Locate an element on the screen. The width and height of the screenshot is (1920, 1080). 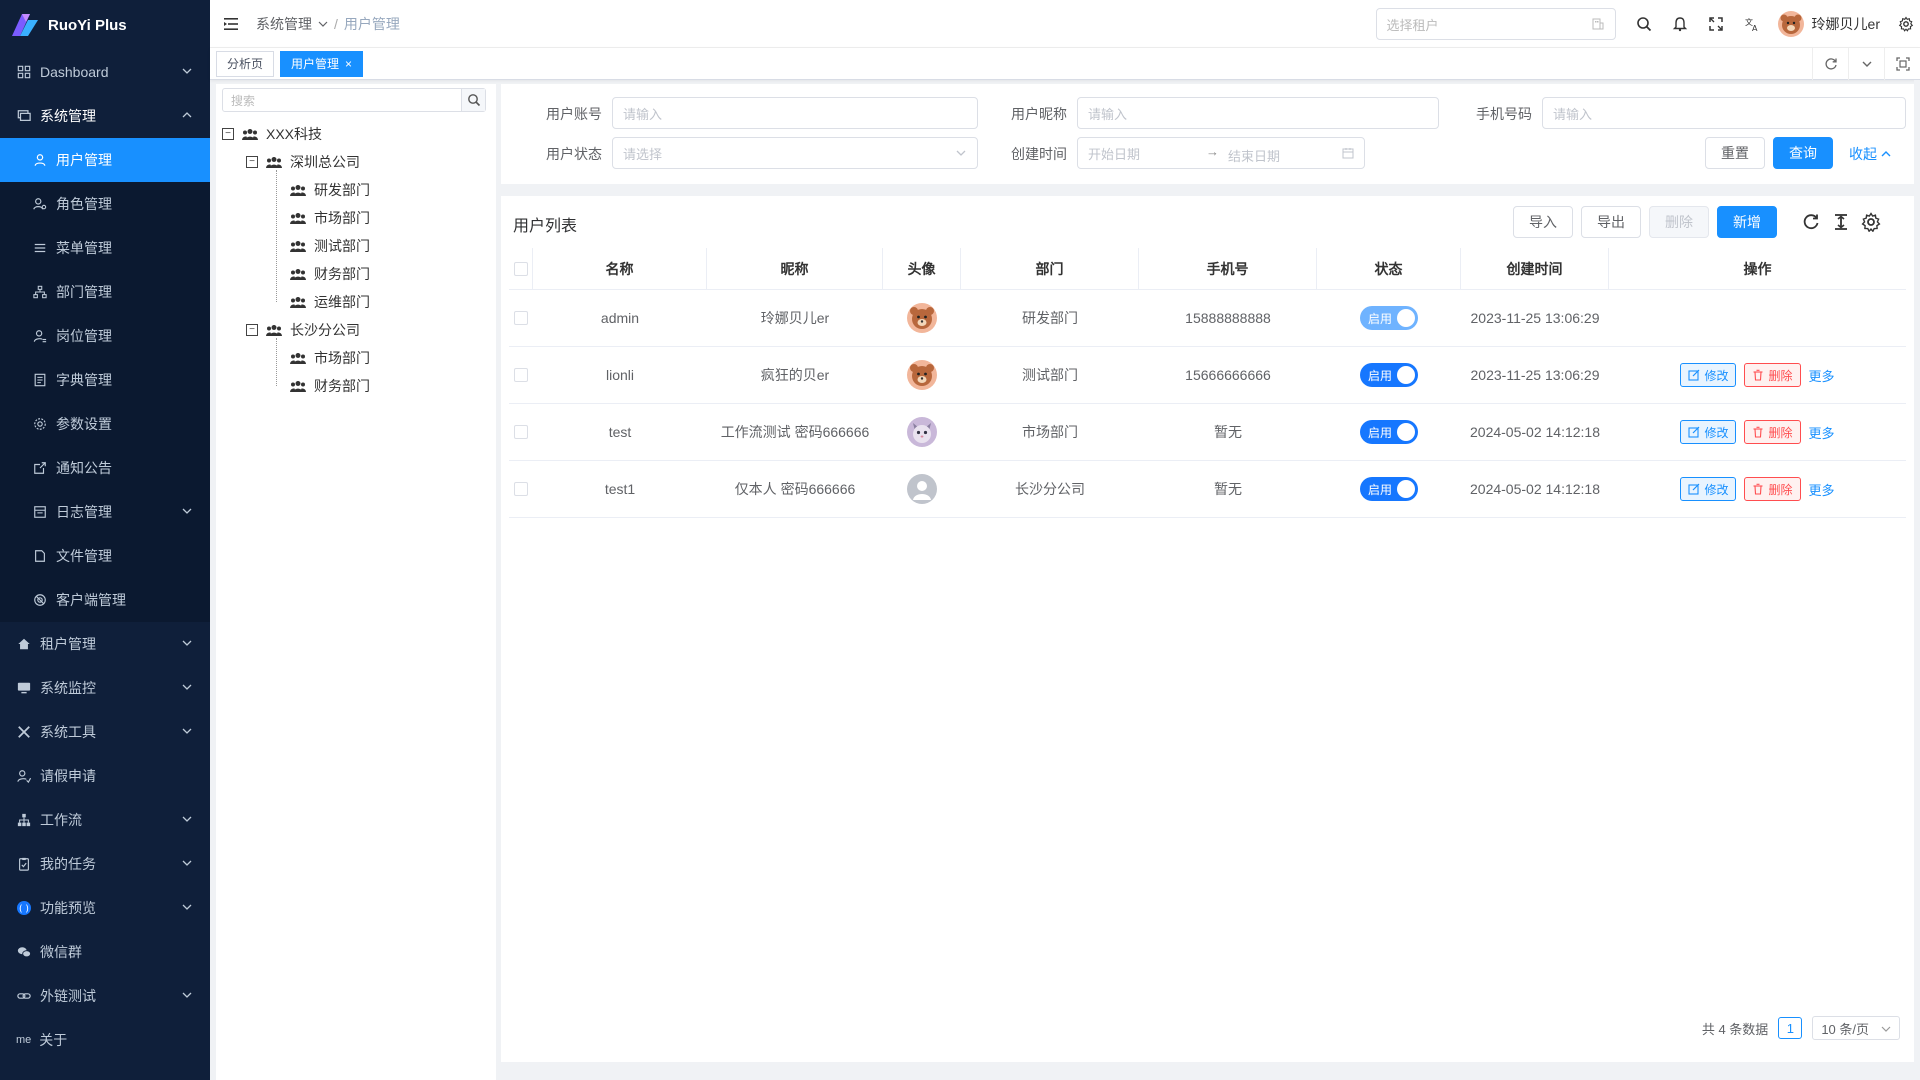
column-height-icon is located at coordinates (1841, 222).